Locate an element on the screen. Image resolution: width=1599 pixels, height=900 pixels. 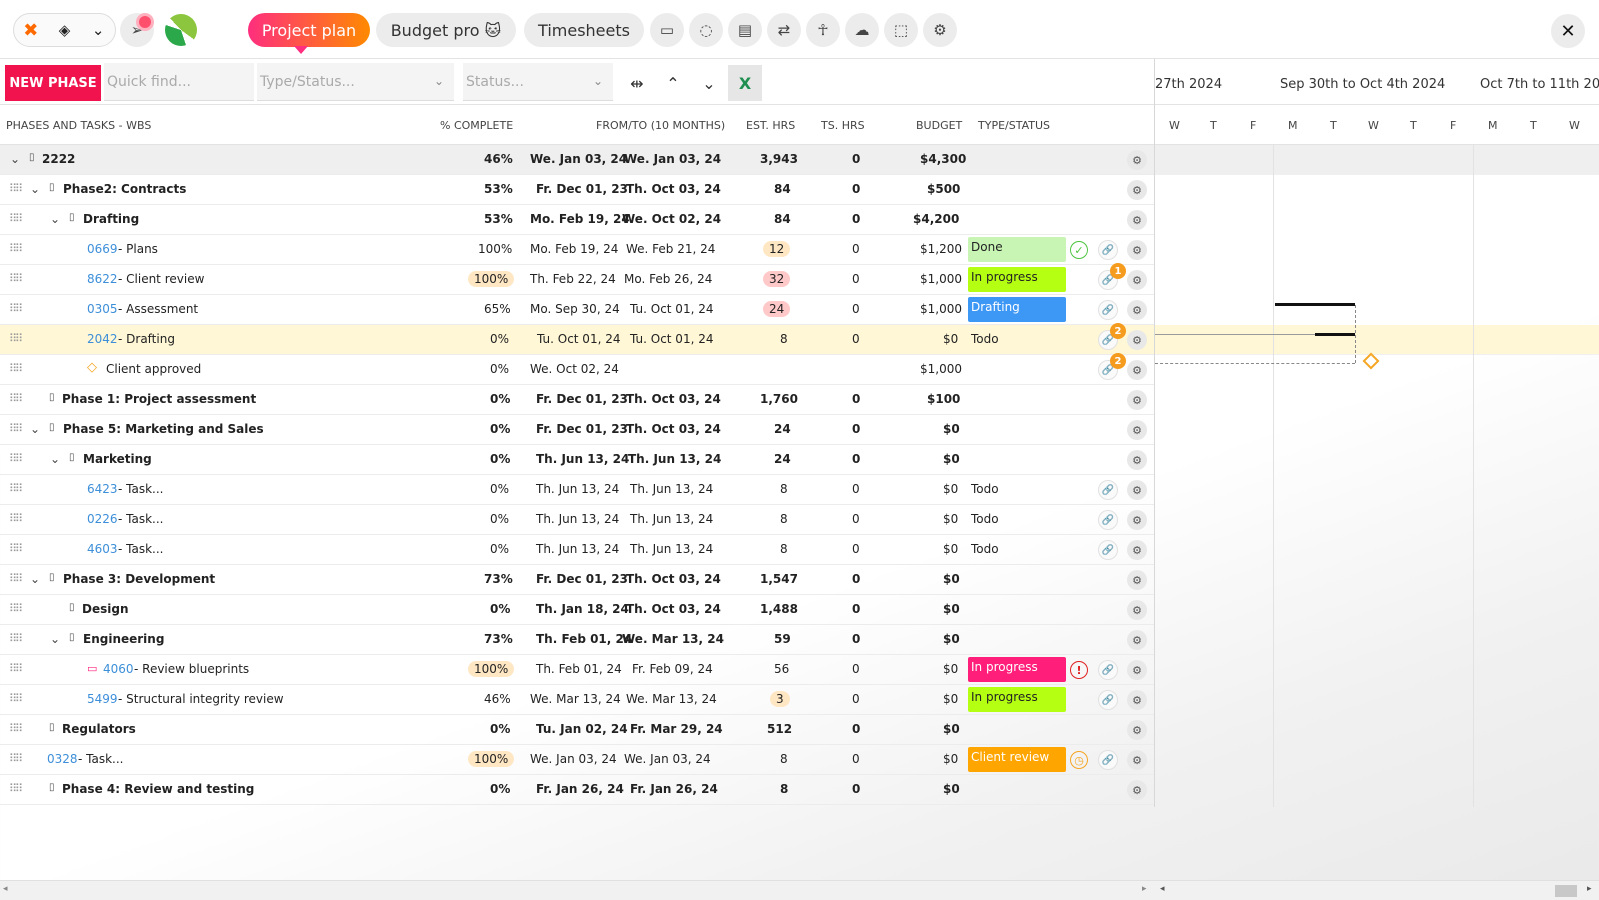
comments-button: ◌ is located at coordinates (706, 30).